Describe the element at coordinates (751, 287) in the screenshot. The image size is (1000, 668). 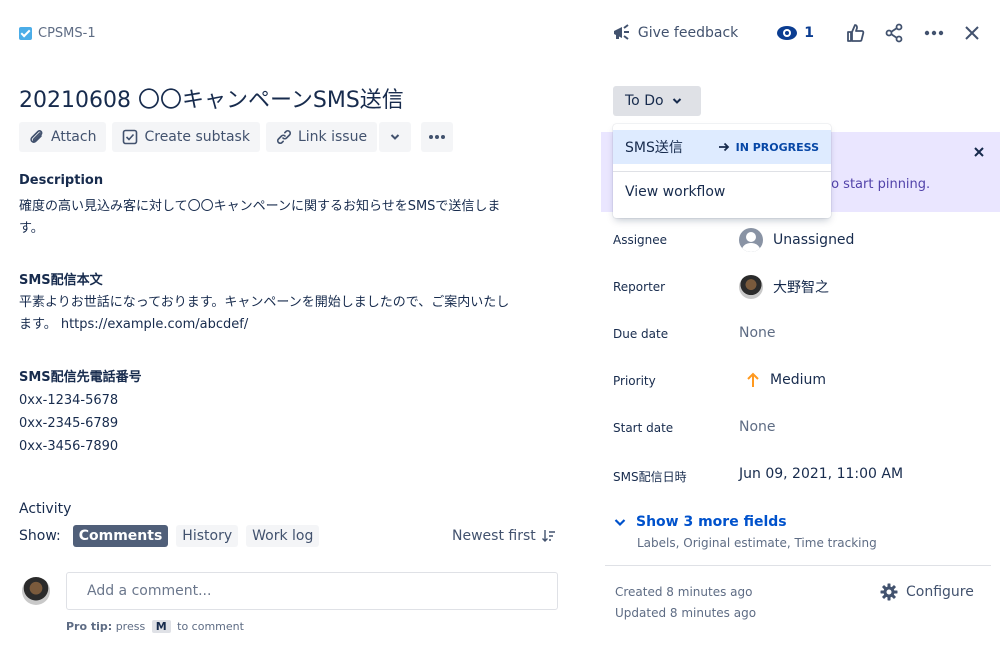
I see `reporter-avatar` at that location.